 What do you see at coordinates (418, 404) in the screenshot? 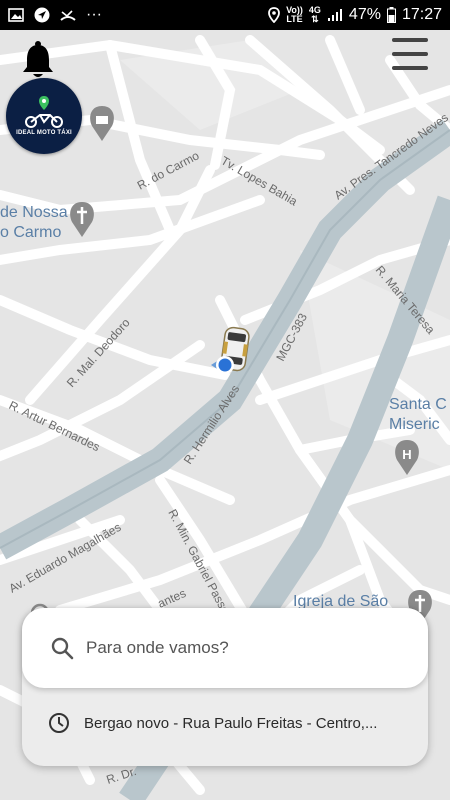
I see `poi-label: Santa C` at bounding box center [418, 404].